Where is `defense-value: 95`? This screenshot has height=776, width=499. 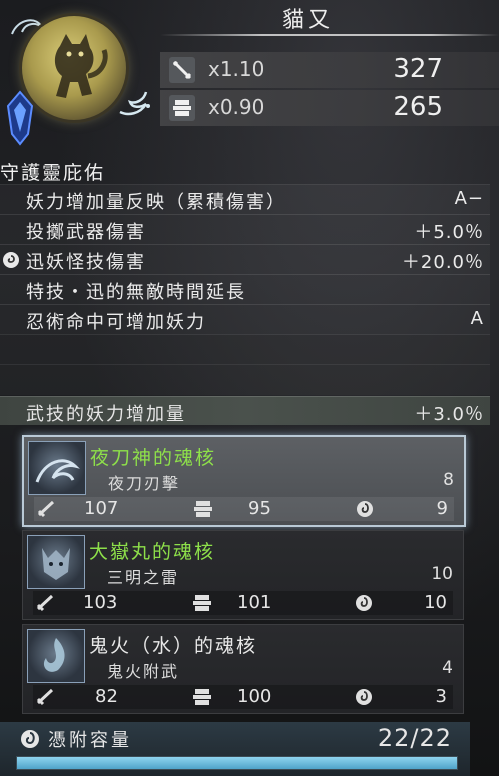
defense-value: 95 is located at coordinates (259, 508).